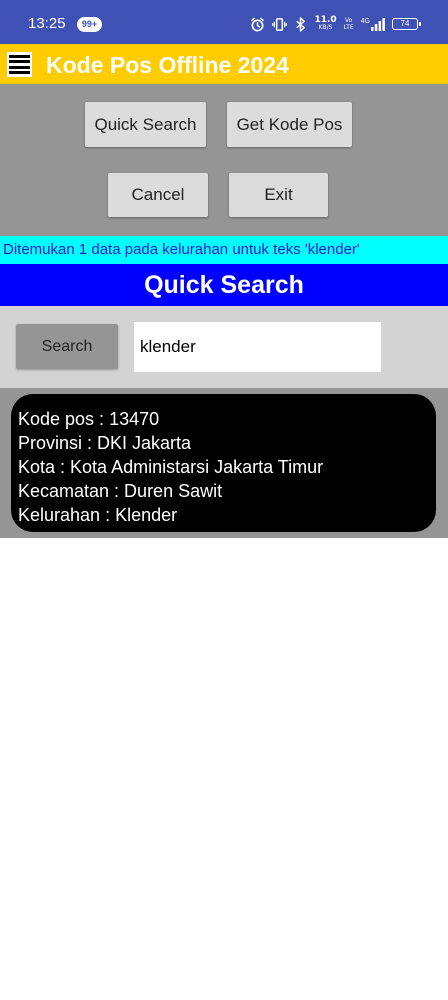 The width and height of the screenshot is (448, 1000). I want to click on app-title: Kode Pos Offline 2024, so click(167, 65).